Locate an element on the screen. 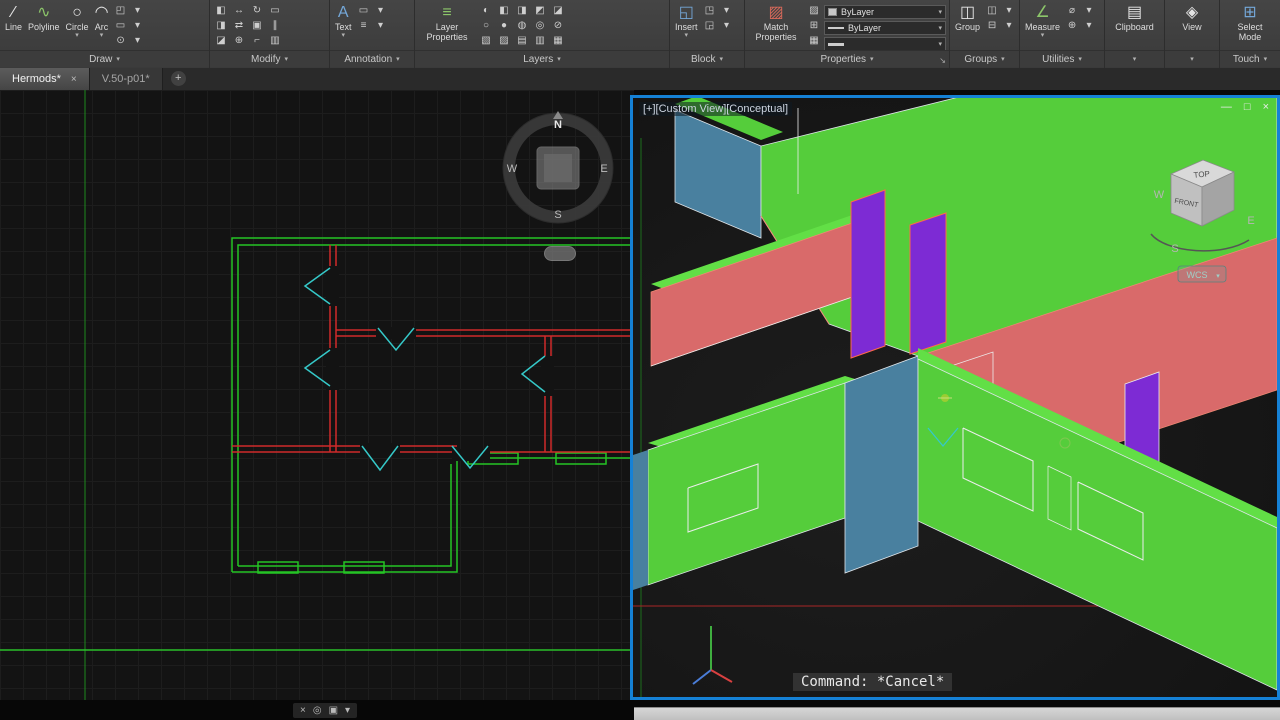 The height and width of the screenshot is (720, 1280). panel-label-properties: Properties ▾ ↘ is located at coordinates (847, 58).